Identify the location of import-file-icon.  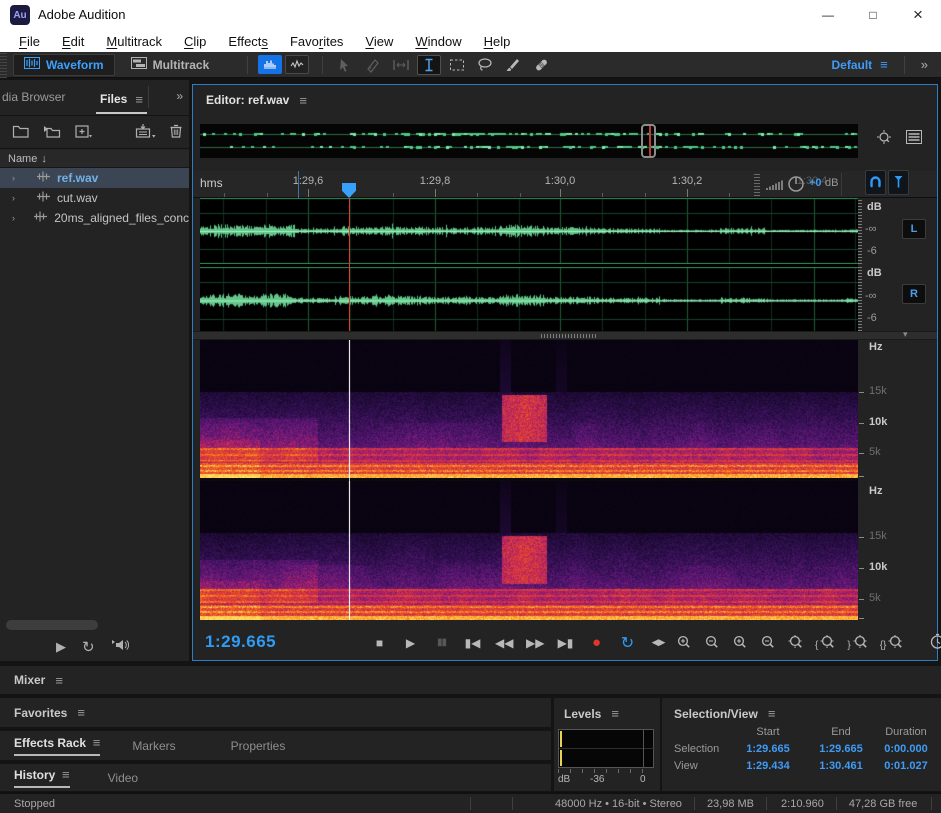
(52, 133).